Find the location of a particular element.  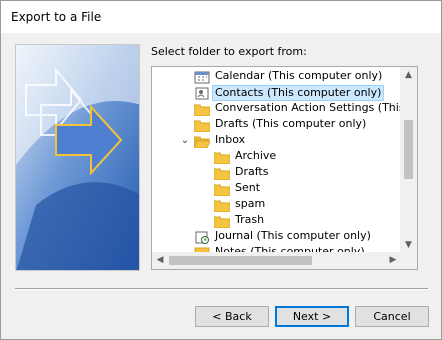

horizontal-scrollbar: ◀ ▶ is located at coordinates (276, 260).